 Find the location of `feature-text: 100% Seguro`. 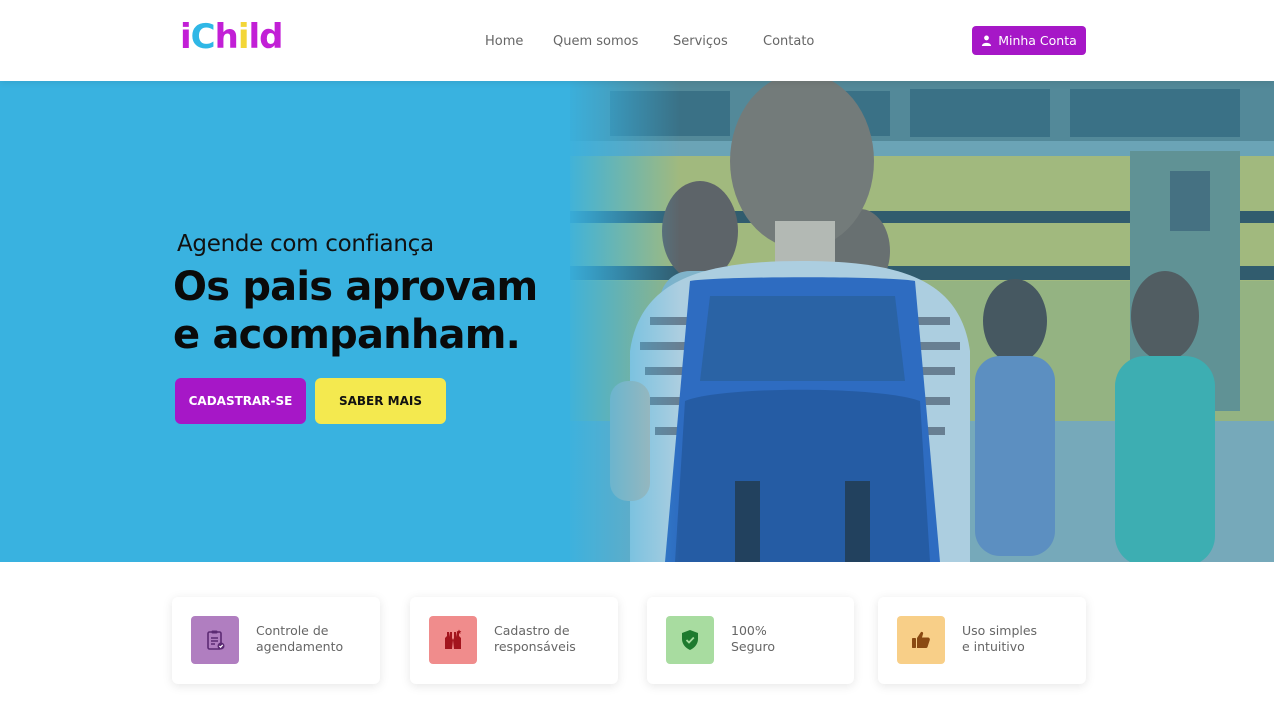

feature-text: 100% Seguro is located at coordinates (753, 639).